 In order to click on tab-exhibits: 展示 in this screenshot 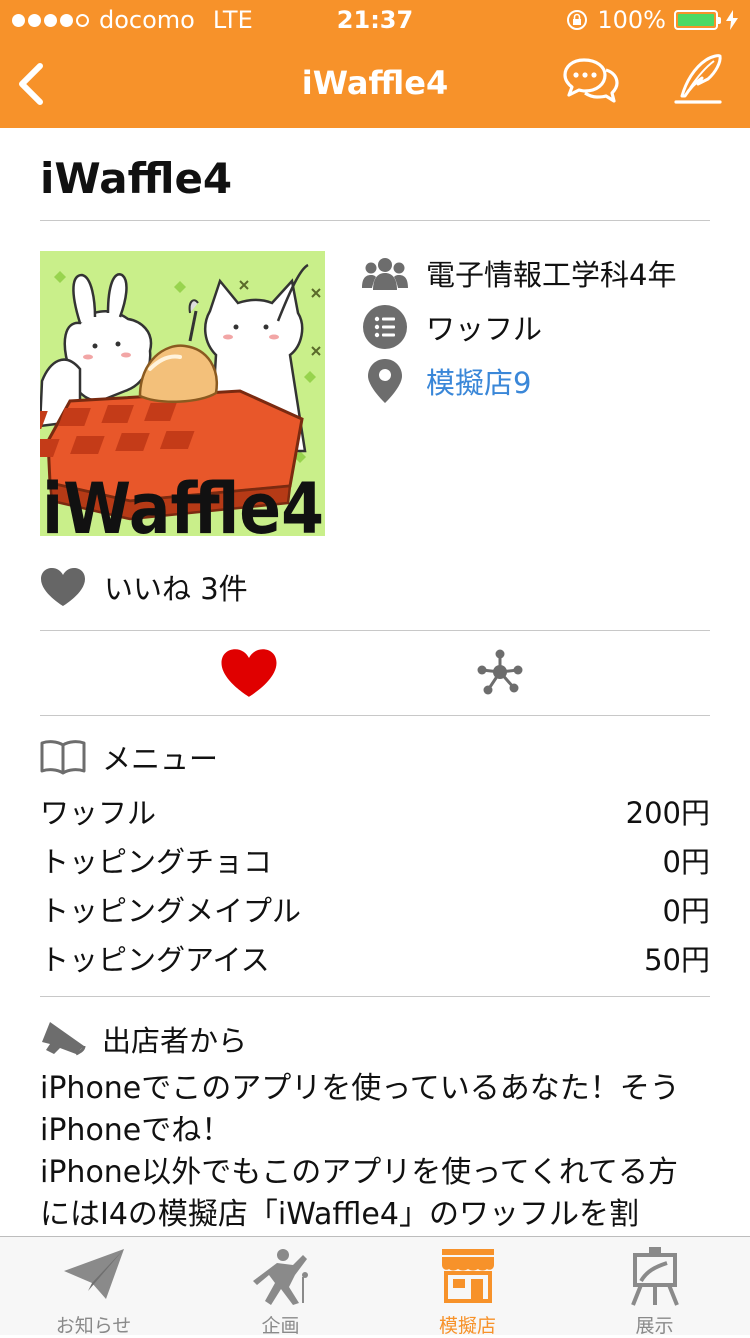, I will do `click(654, 1290)`.